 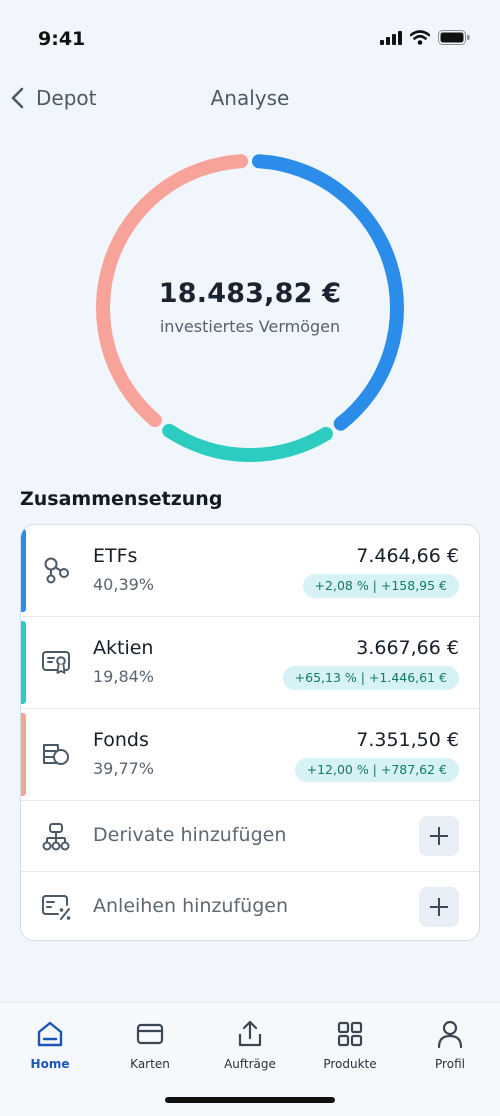 I want to click on fund-icon, so click(x=56, y=754).